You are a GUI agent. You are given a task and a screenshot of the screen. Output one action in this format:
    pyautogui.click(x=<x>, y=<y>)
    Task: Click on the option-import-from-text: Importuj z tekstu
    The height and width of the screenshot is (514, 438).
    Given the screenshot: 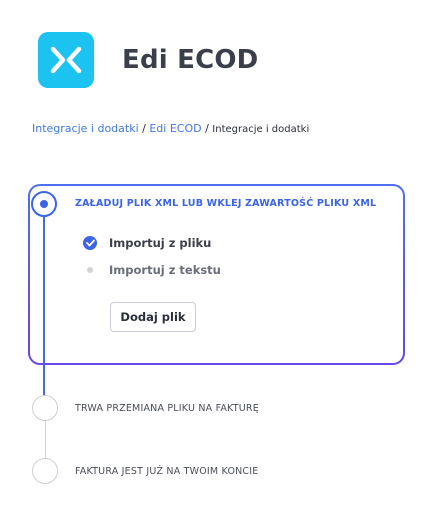 What is the action you would take?
    pyautogui.click(x=152, y=270)
    